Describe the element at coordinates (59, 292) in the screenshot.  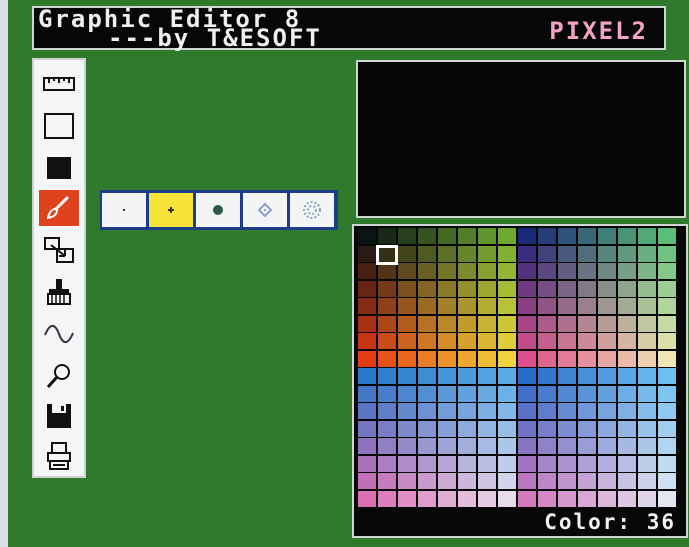
I see `paint-tool` at that location.